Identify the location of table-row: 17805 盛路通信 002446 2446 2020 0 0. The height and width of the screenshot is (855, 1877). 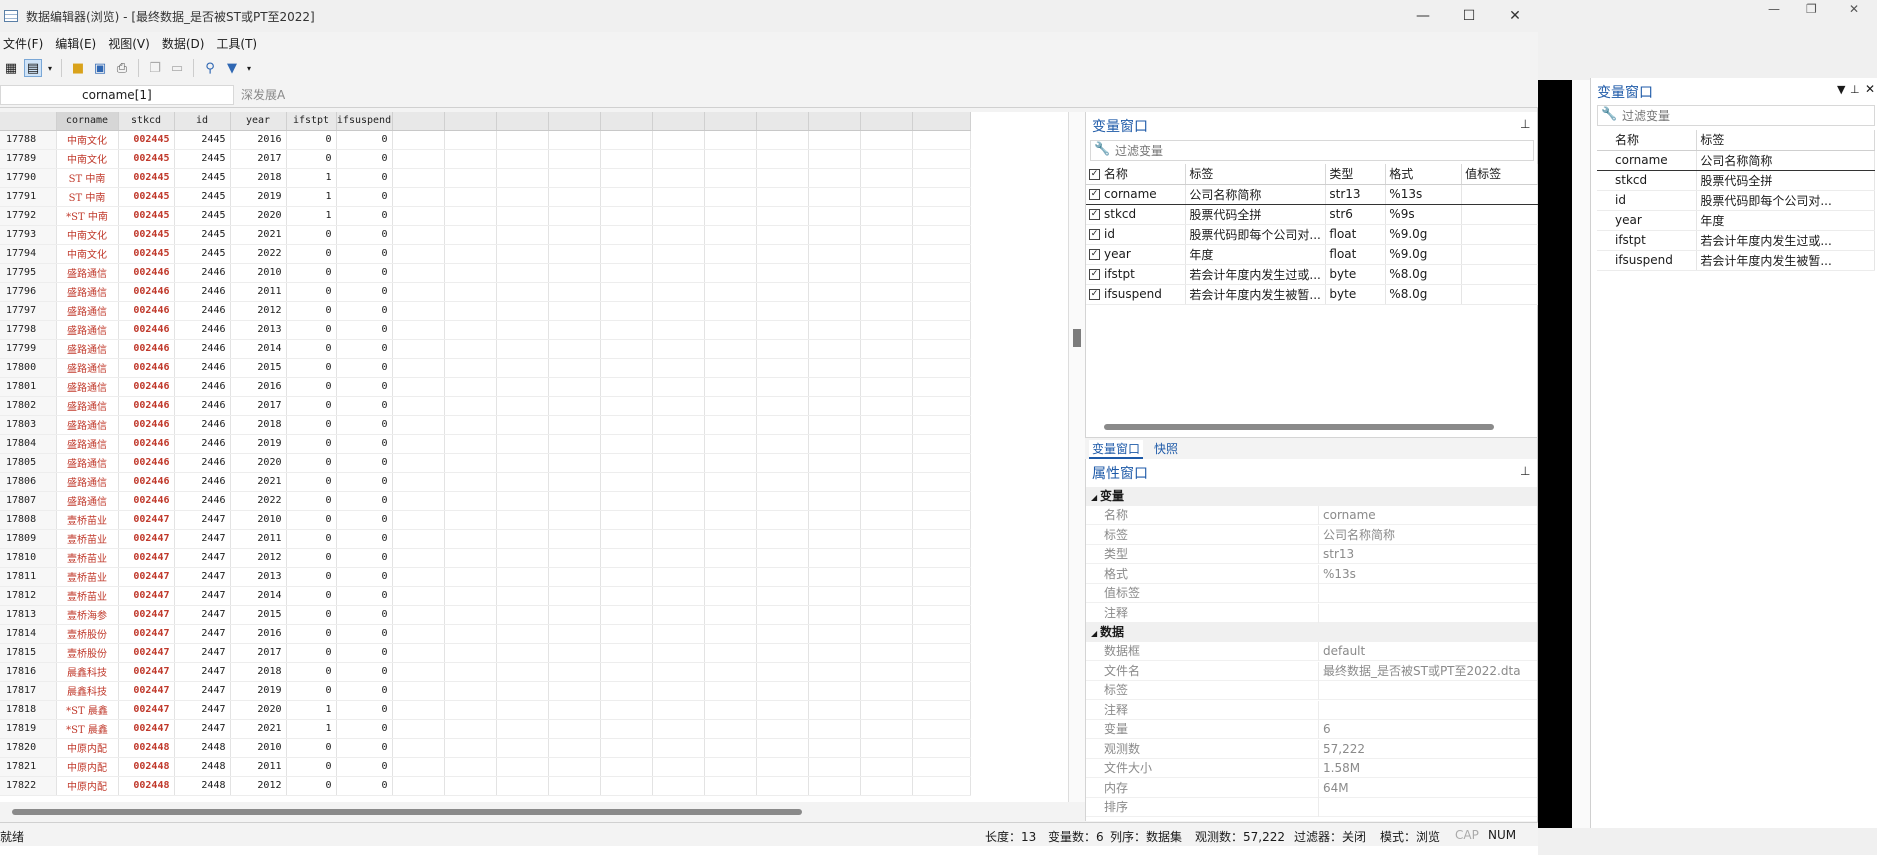
(485, 463).